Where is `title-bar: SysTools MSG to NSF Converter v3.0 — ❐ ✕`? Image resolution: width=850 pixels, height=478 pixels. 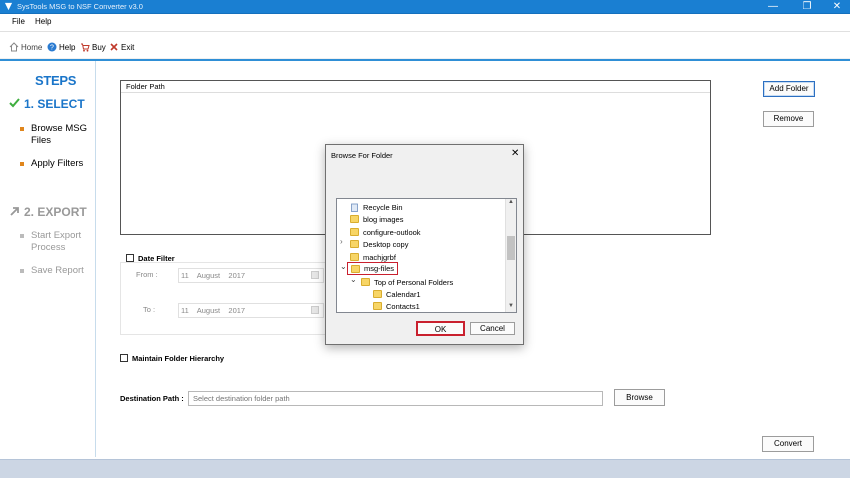 title-bar: SysTools MSG to NSF Converter v3.0 — ❐ ✕ is located at coordinates (425, 7).